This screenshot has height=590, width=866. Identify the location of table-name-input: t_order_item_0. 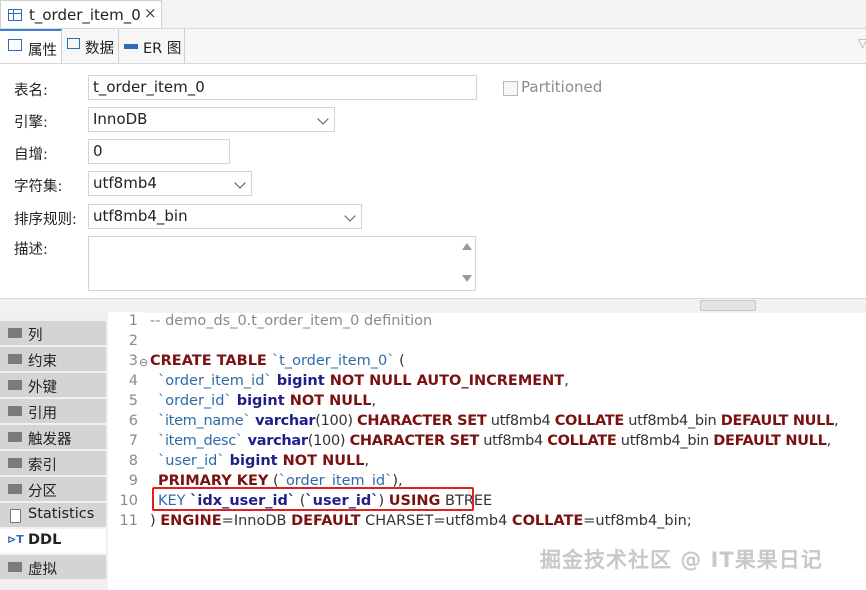
(282, 87).